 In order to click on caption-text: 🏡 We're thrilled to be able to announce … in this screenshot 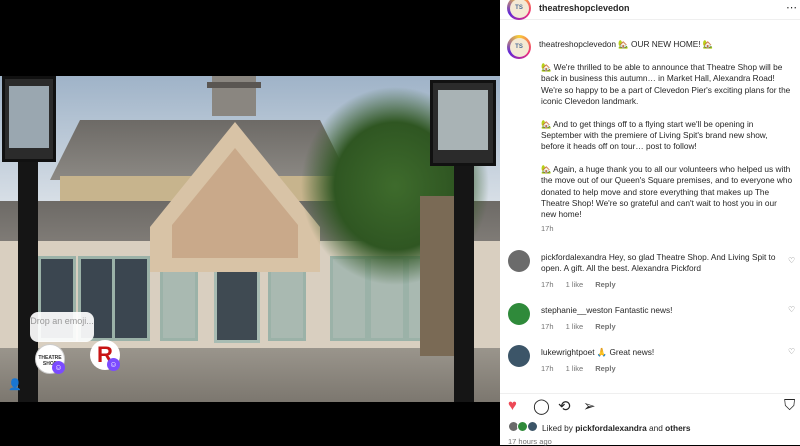, I will do `click(667, 147)`.